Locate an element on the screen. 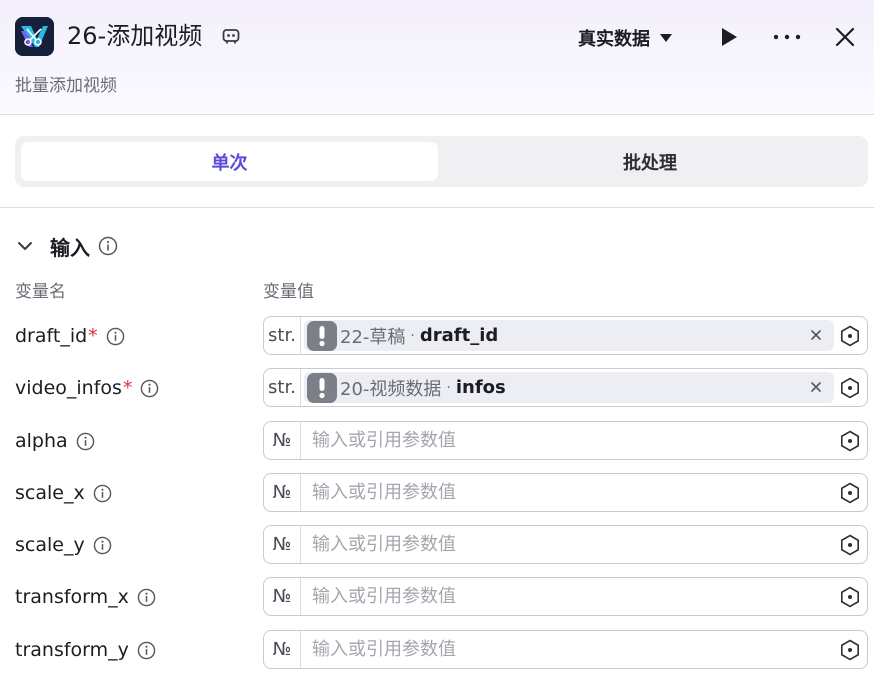 The height and width of the screenshot is (674, 874). param-name: scale_x is located at coordinates (50, 493).